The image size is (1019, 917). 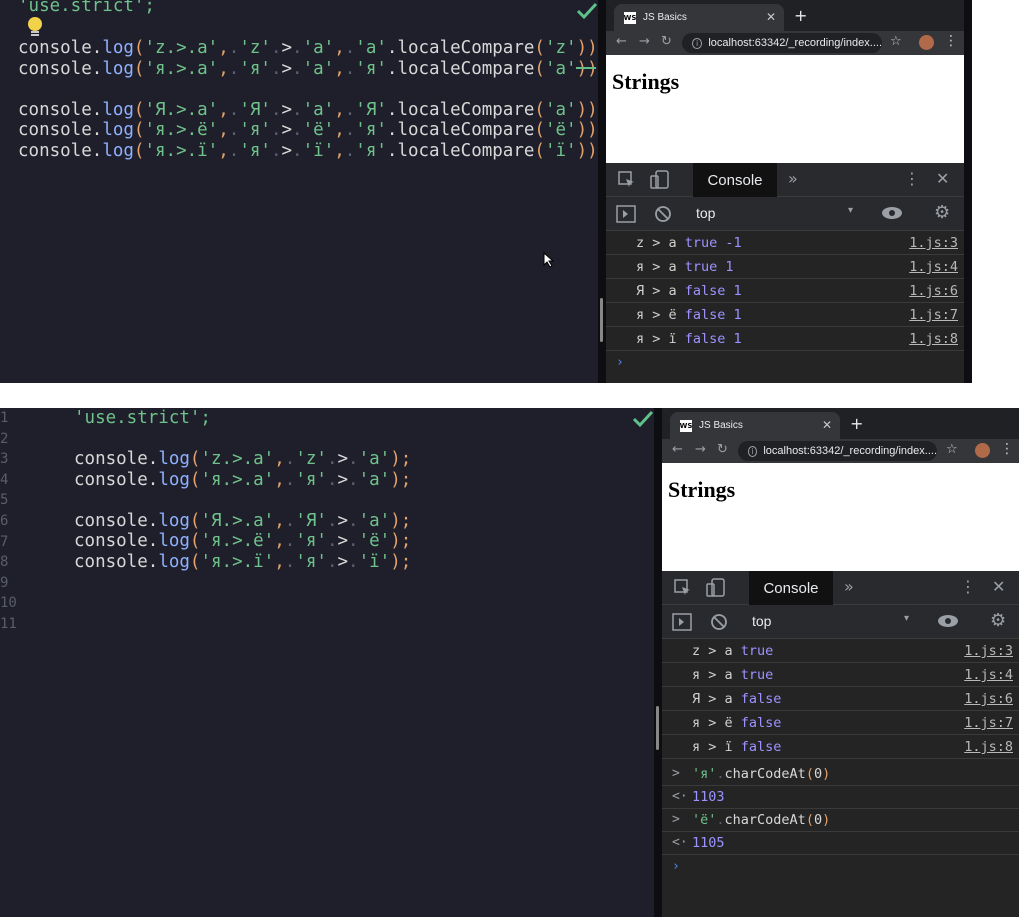 I want to click on input-prompt-icon: >, so click(x=676, y=773).